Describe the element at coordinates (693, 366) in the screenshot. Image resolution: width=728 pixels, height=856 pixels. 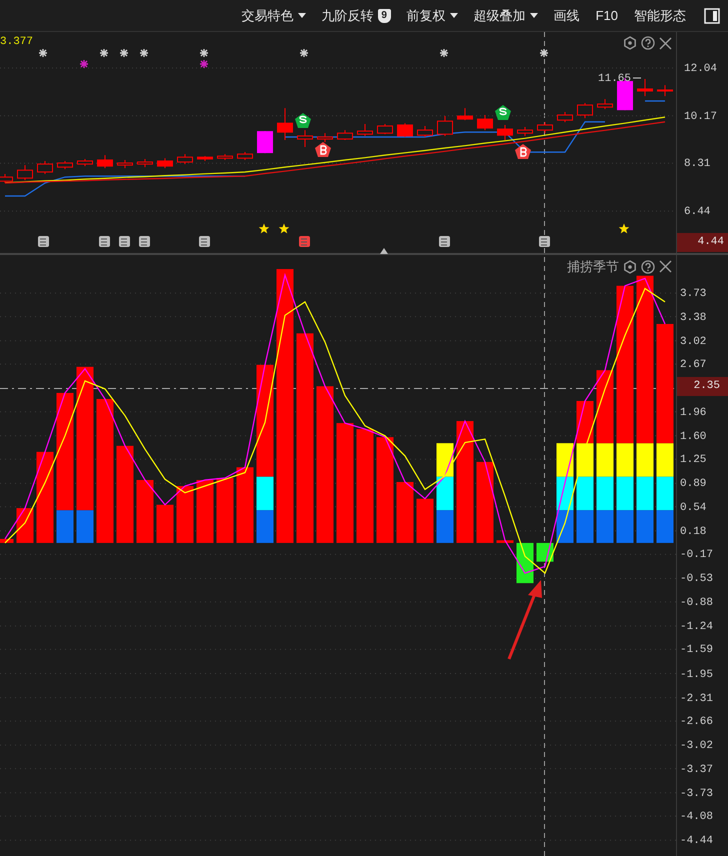
I see `axis-label: 2.67` at that location.